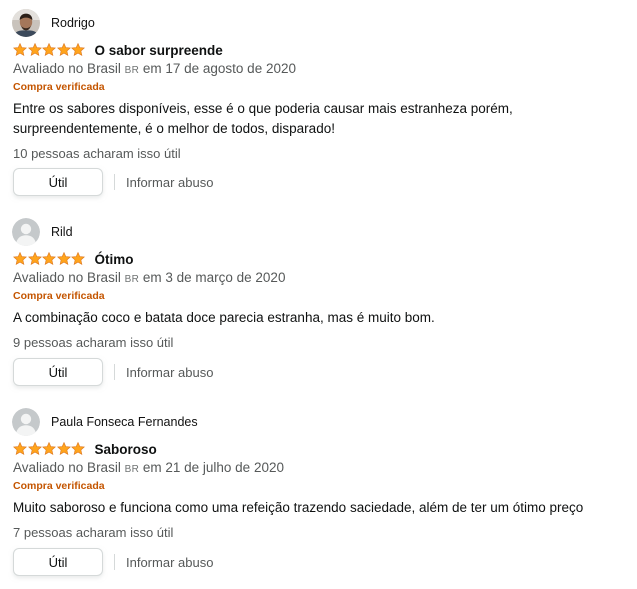  What do you see at coordinates (93, 342) in the screenshot?
I see `helpful-count: 9 pessoas acharam isso útil` at bounding box center [93, 342].